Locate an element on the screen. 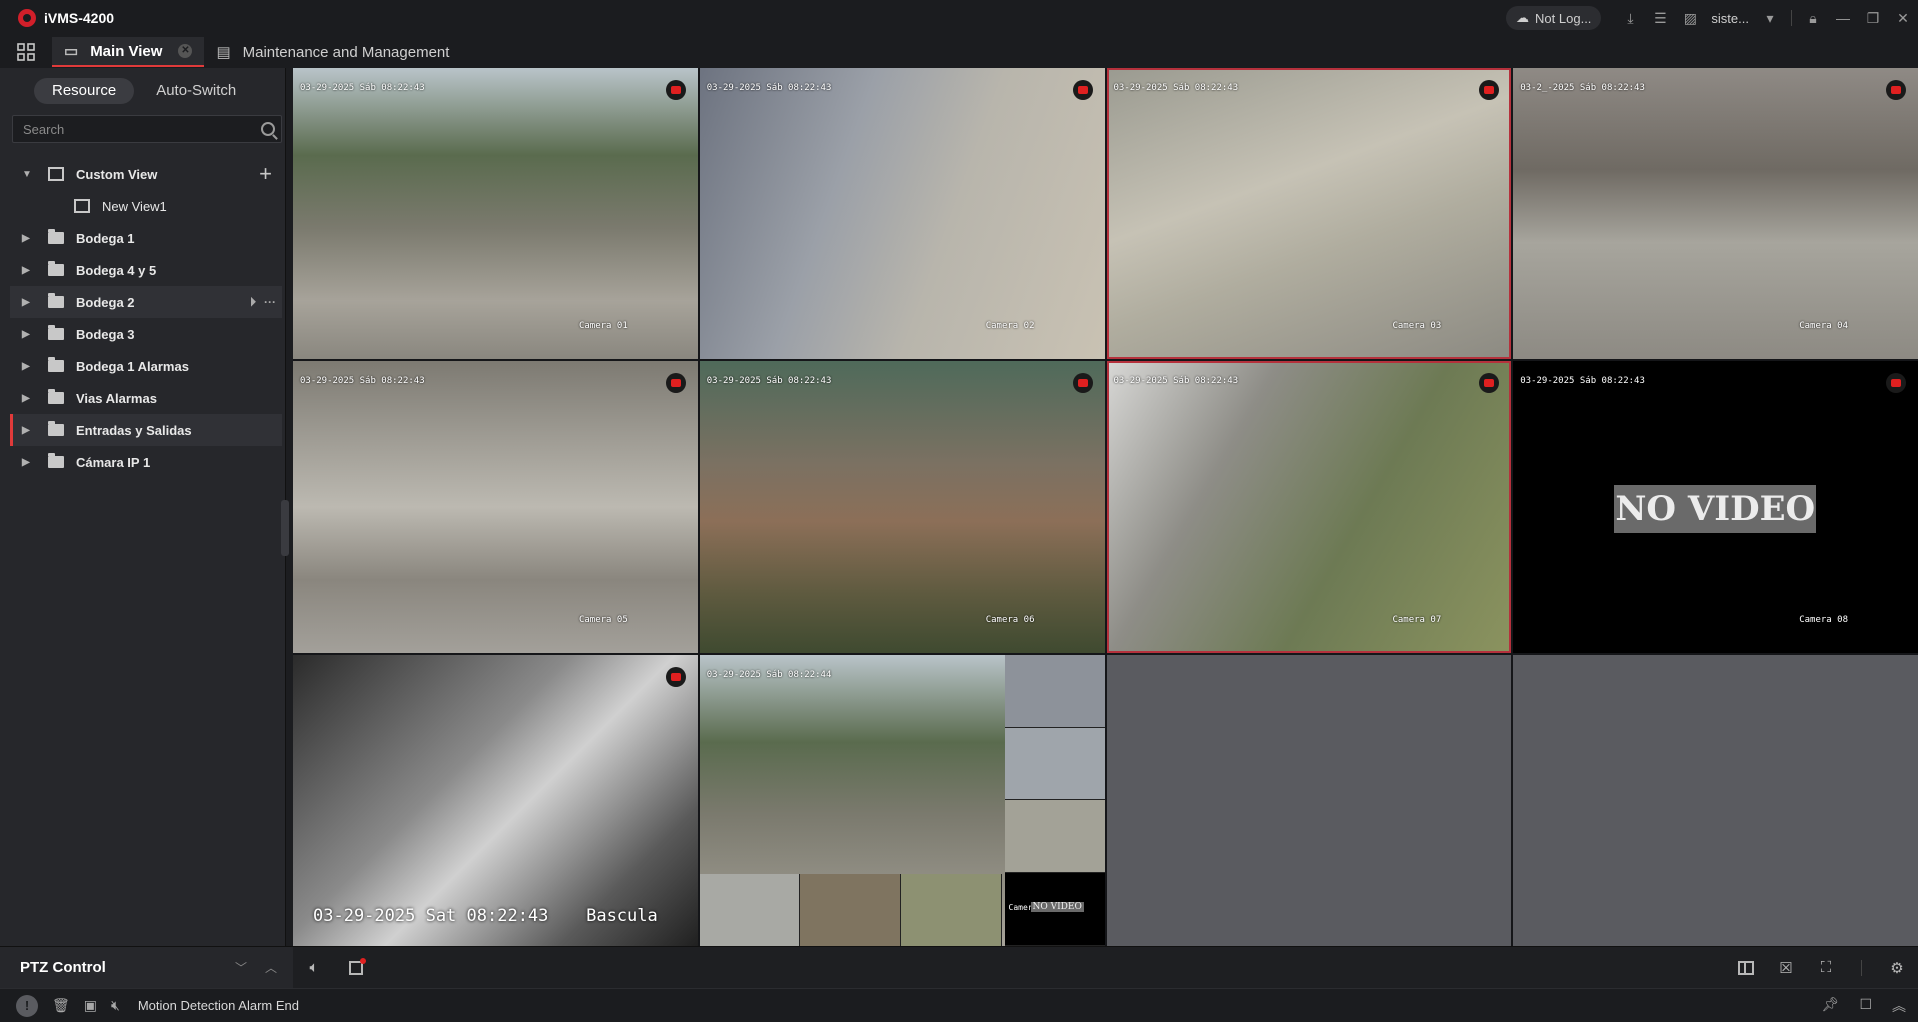 The width and height of the screenshot is (1918, 1022). tab-maintenance: ▤ Maintenance and Management is located at coordinates (332, 52).